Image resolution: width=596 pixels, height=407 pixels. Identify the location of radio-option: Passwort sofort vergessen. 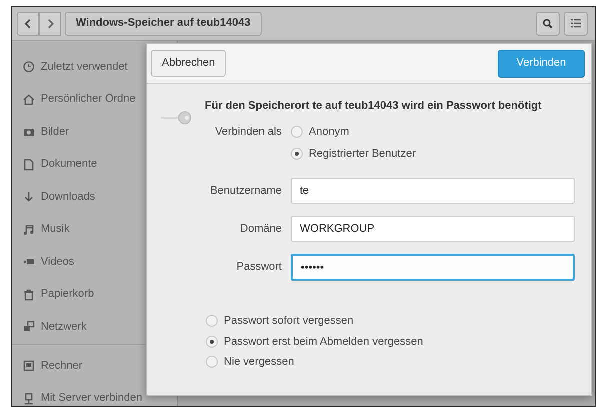
(398, 321).